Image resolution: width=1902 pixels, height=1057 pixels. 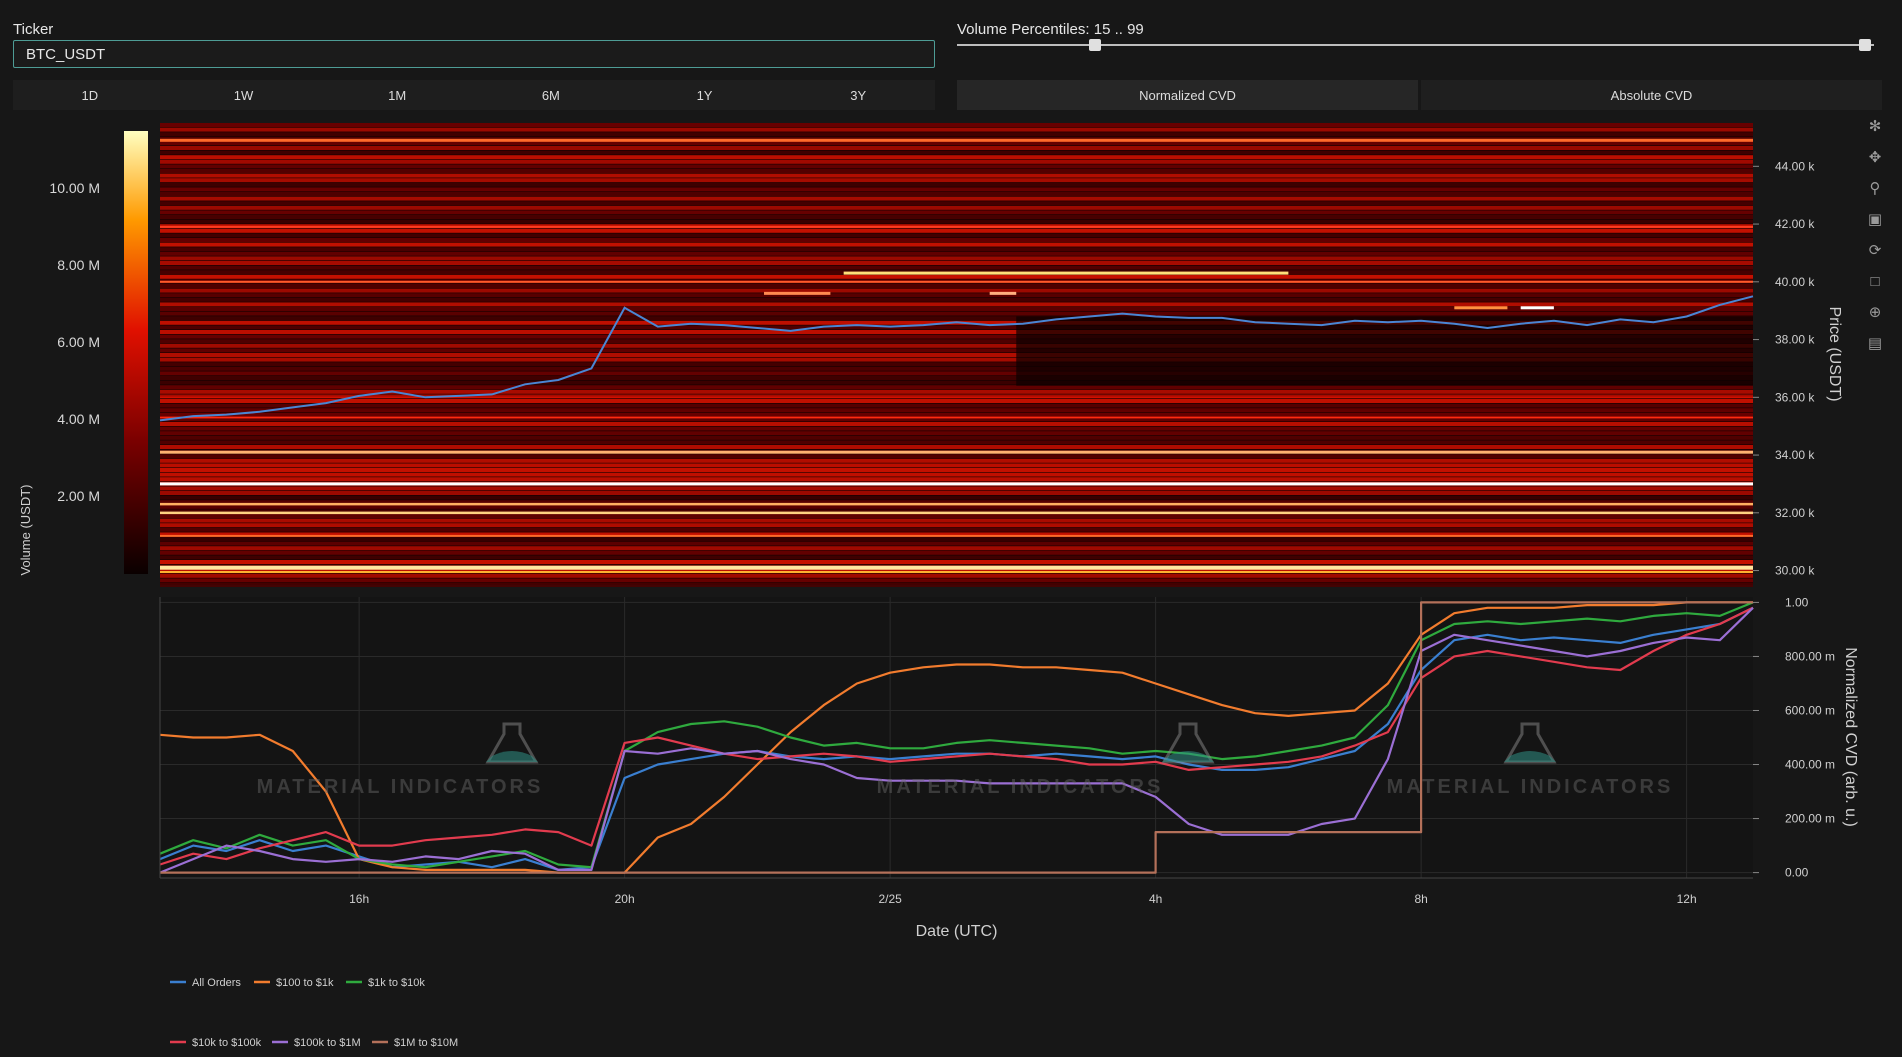 I want to click on cvd-tick-label: 200.00 m, so click(x=1810, y=819).